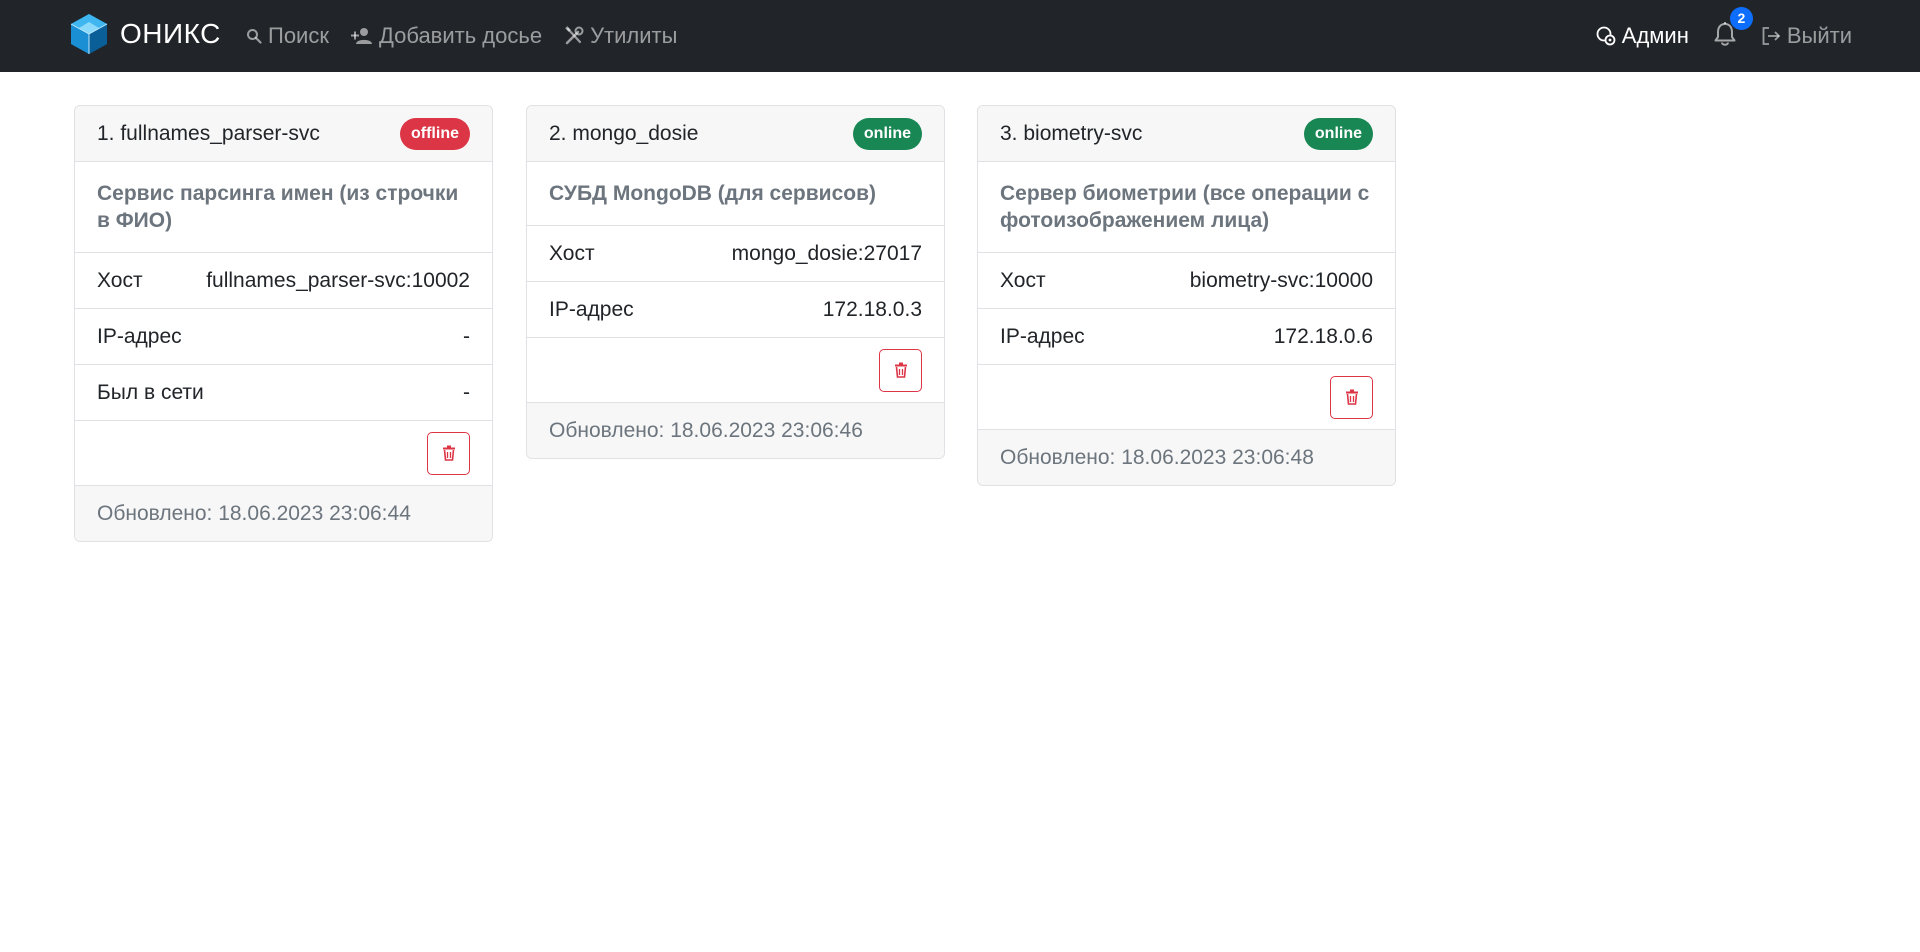  What do you see at coordinates (826, 253) in the screenshot?
I see `host-value: mongo_dosie:27017` at bounding box center [826, 253].